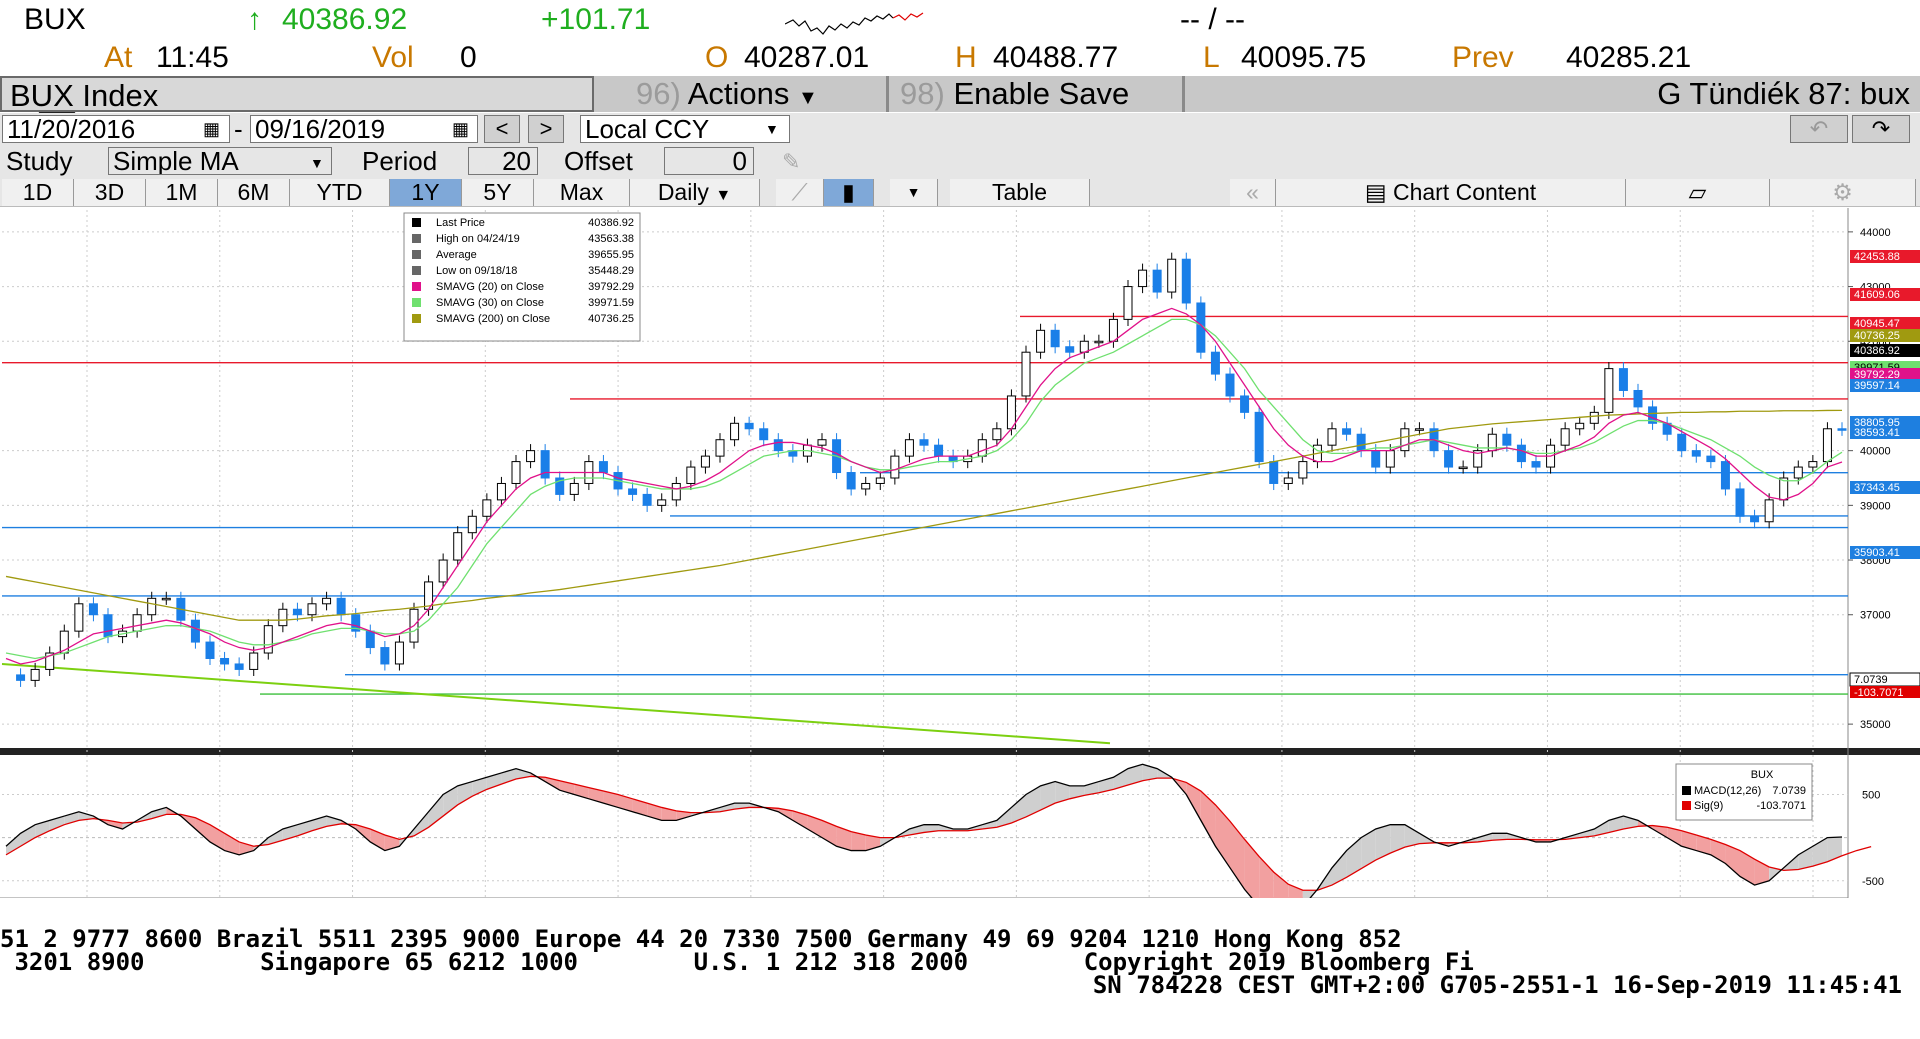  What do you see at coordinates (1877, 257) in the screenshot?
I see `price-flag-label: 42453.88` at bounding box center [1877, 257].